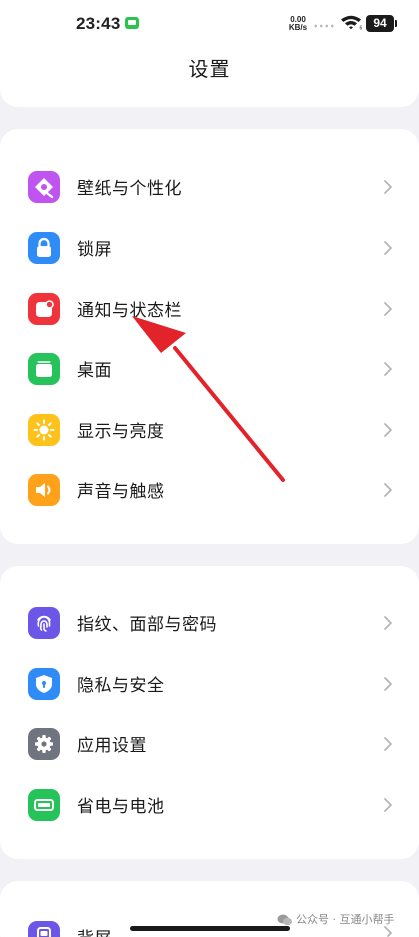  What do you see at coordinates (147, 625) in the screenshot?
I see `settings-item-label: 指纹、面部与密码` at bounding box center [147, 625].